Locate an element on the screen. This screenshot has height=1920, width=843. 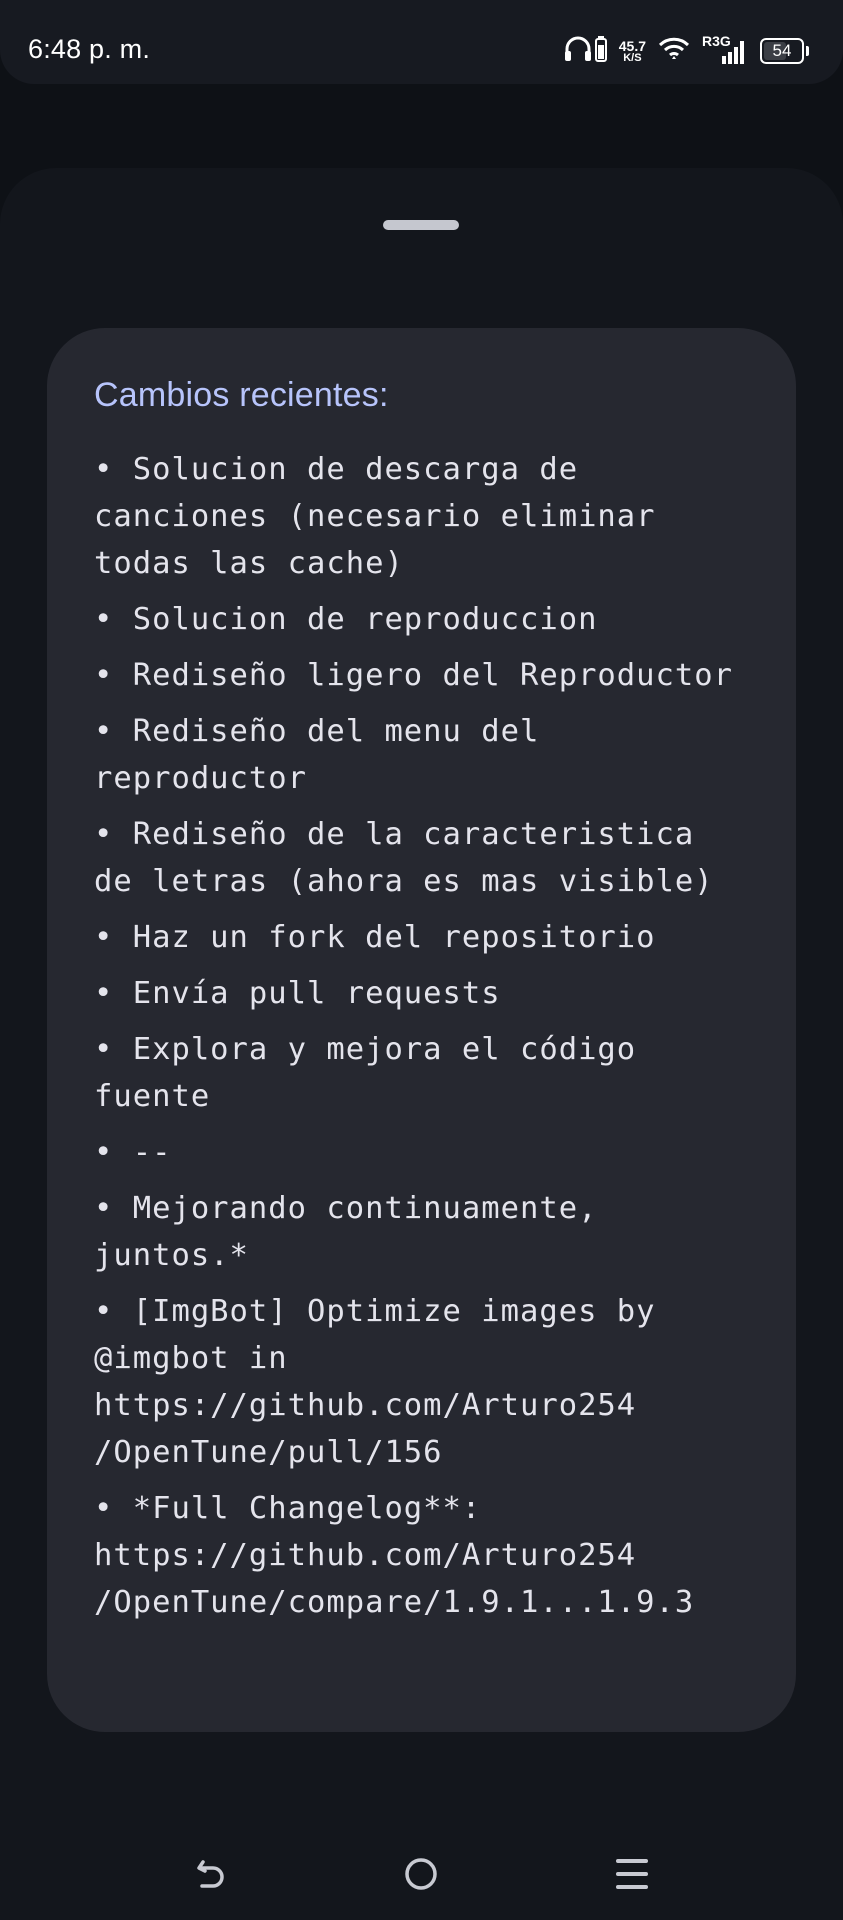
network-speed-value: 45.7 is located at coordinates (632, 45).